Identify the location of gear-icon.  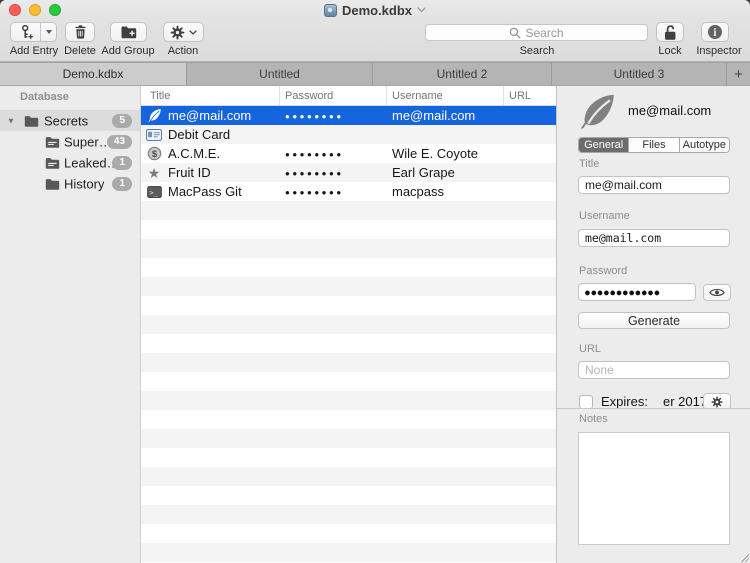
(177, 32).